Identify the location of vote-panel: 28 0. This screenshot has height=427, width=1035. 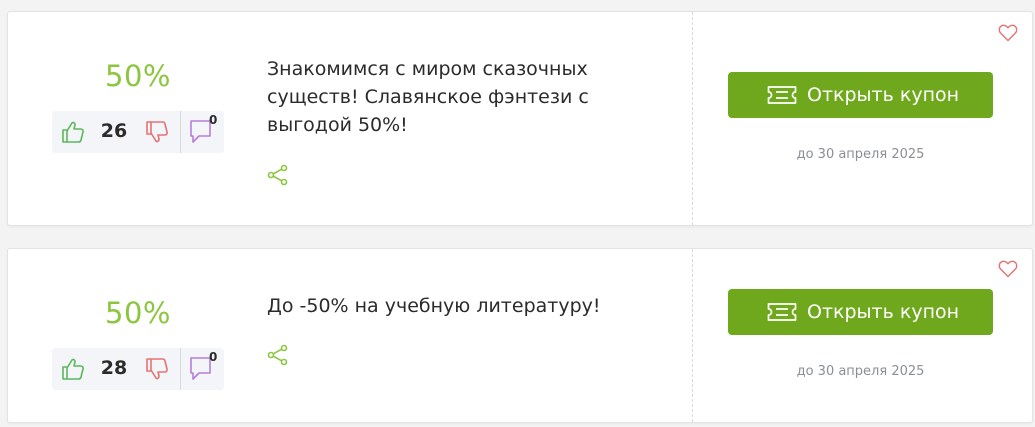
(138, 369).